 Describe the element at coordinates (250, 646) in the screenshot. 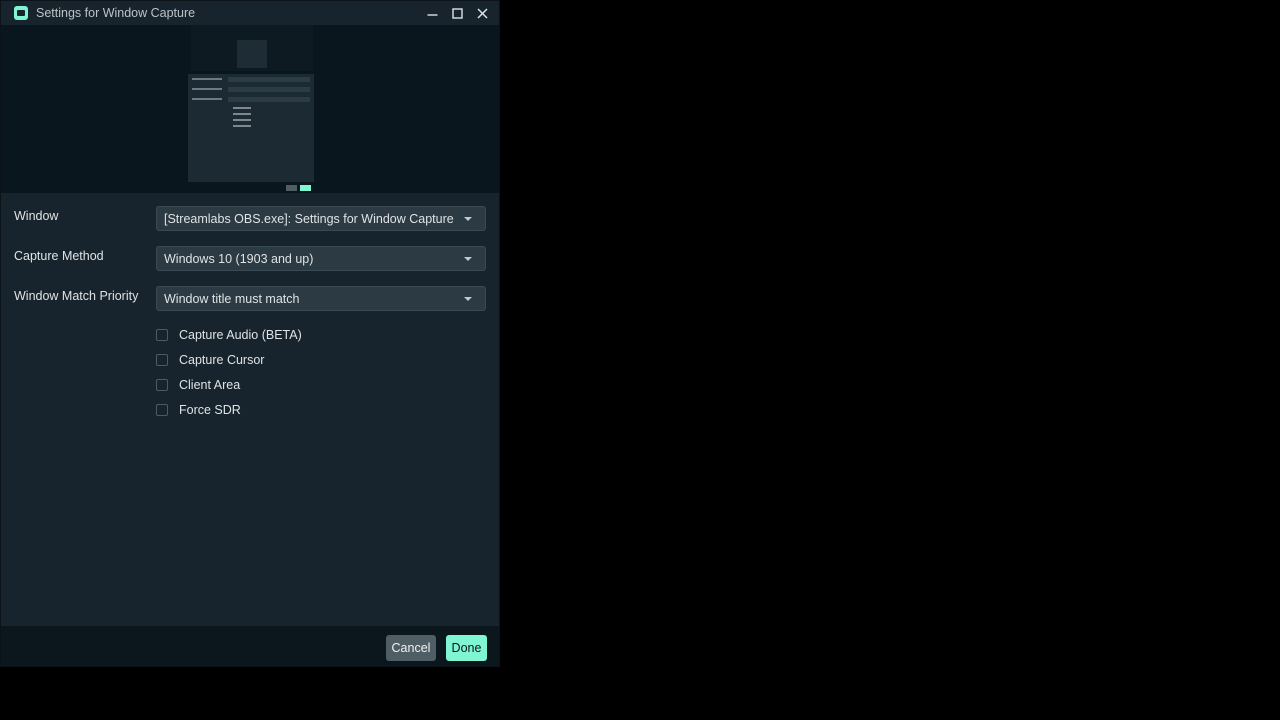

I see `dialog-footer: Cancel Done` at that location.